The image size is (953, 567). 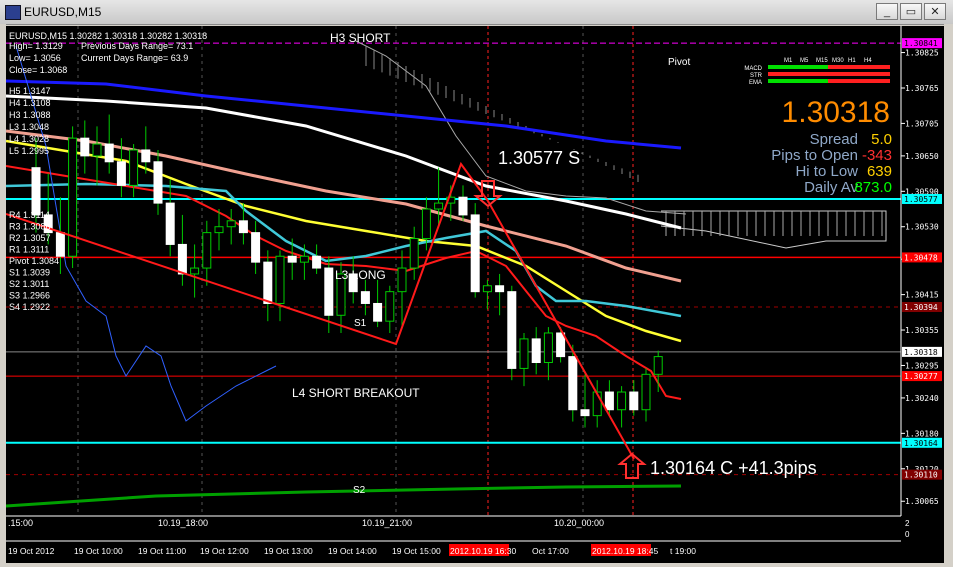 I want to click on price-tick-label: 1.30415, so click(x=922, y=295).